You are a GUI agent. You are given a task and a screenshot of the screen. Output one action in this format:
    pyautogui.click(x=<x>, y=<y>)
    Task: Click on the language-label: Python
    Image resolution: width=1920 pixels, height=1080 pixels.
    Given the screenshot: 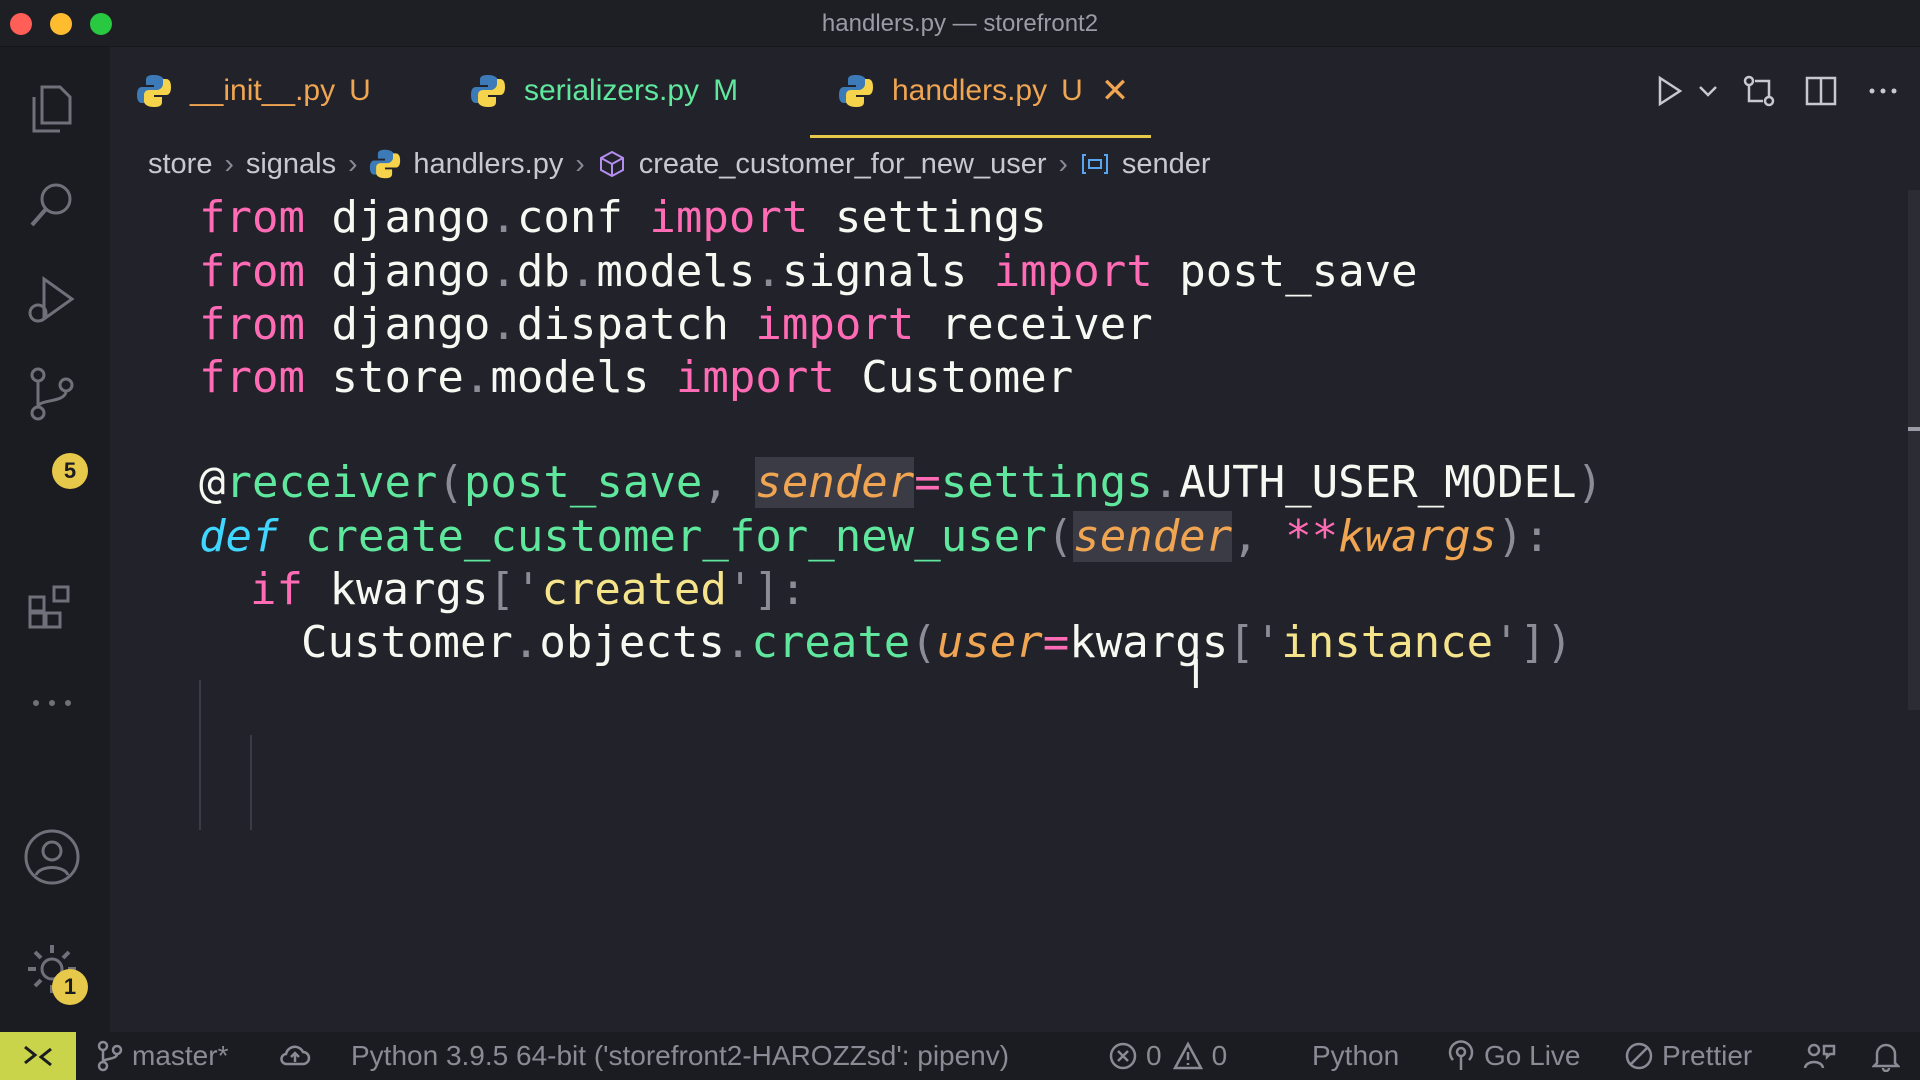 What is the action you would take?
    pyautogui.click(x=1356, y=1055)
    